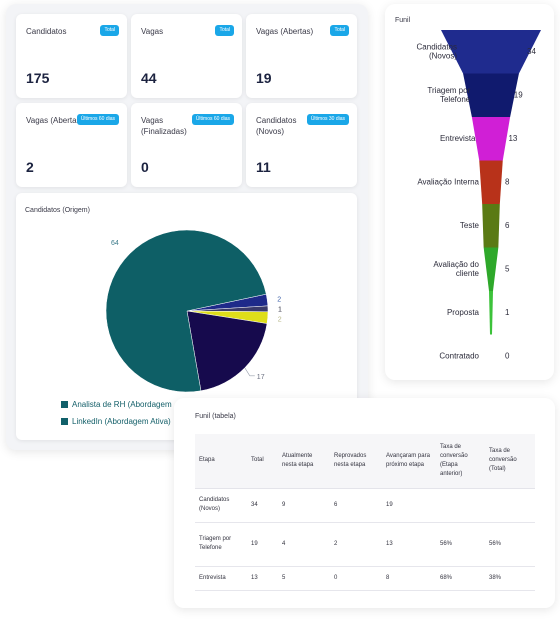  Describe the element at coordinates (463, 312) in the screenshot. I see `funnel-category-label: Proposta` at that location.